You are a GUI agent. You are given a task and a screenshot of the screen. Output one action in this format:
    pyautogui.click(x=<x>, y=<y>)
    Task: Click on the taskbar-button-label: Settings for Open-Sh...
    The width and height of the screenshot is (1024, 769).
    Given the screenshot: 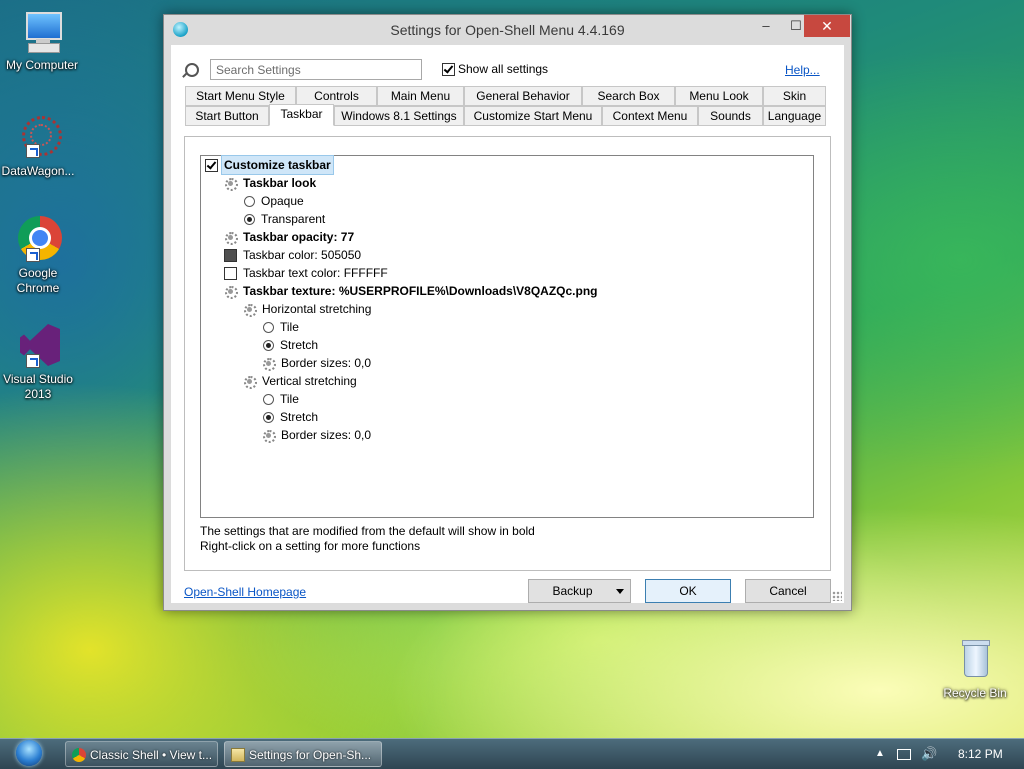 What is the action you would take?
    pyautogui.click(x=310, y=755)
    